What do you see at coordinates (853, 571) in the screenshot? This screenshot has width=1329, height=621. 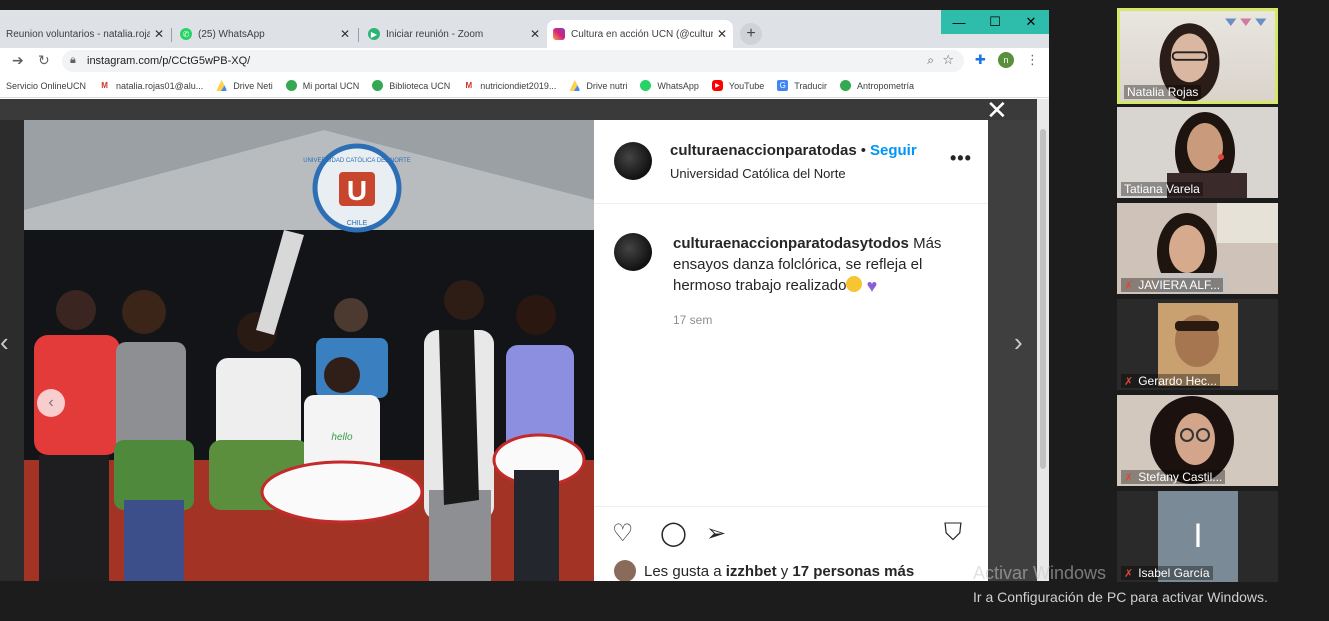 I see `likes-count: 17 personas más` at bounding box center [853, 571].